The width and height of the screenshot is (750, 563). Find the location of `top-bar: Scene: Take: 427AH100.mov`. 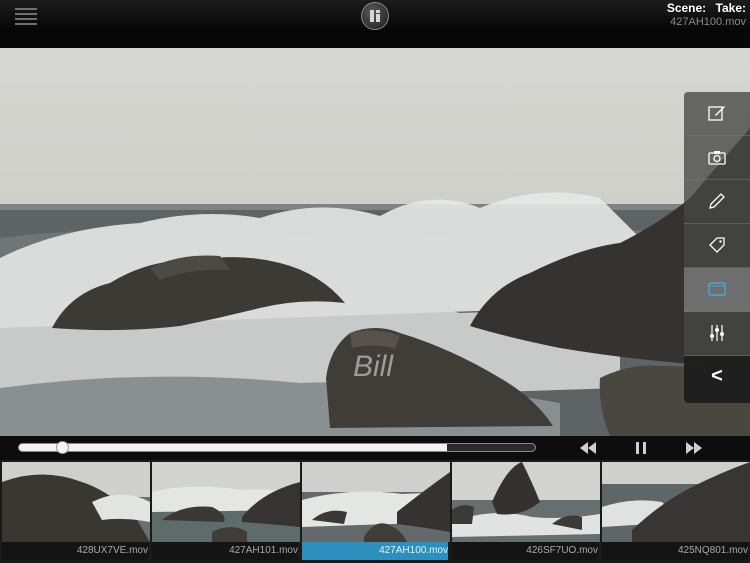

top-bar: Scene: Take: 427AH100.mov is located at coordinates (375, 16).